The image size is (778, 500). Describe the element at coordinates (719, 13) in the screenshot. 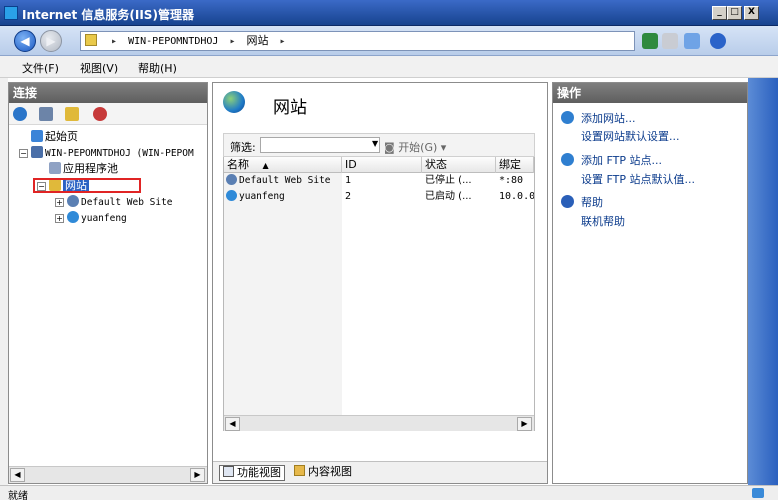

I see `minimize-button: _` at that location.